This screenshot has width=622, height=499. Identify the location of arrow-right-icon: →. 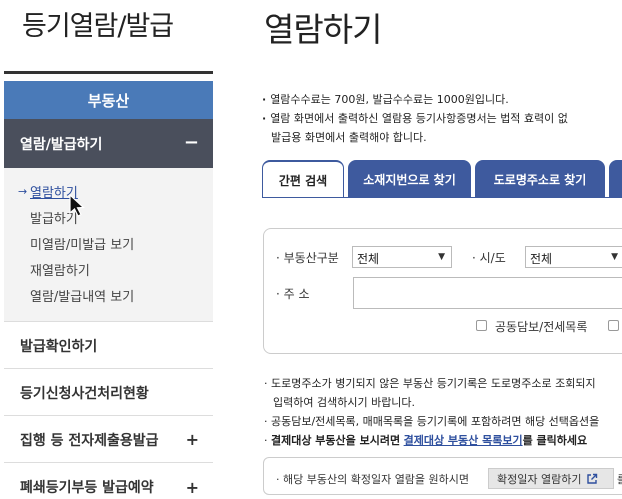
(23, 191).